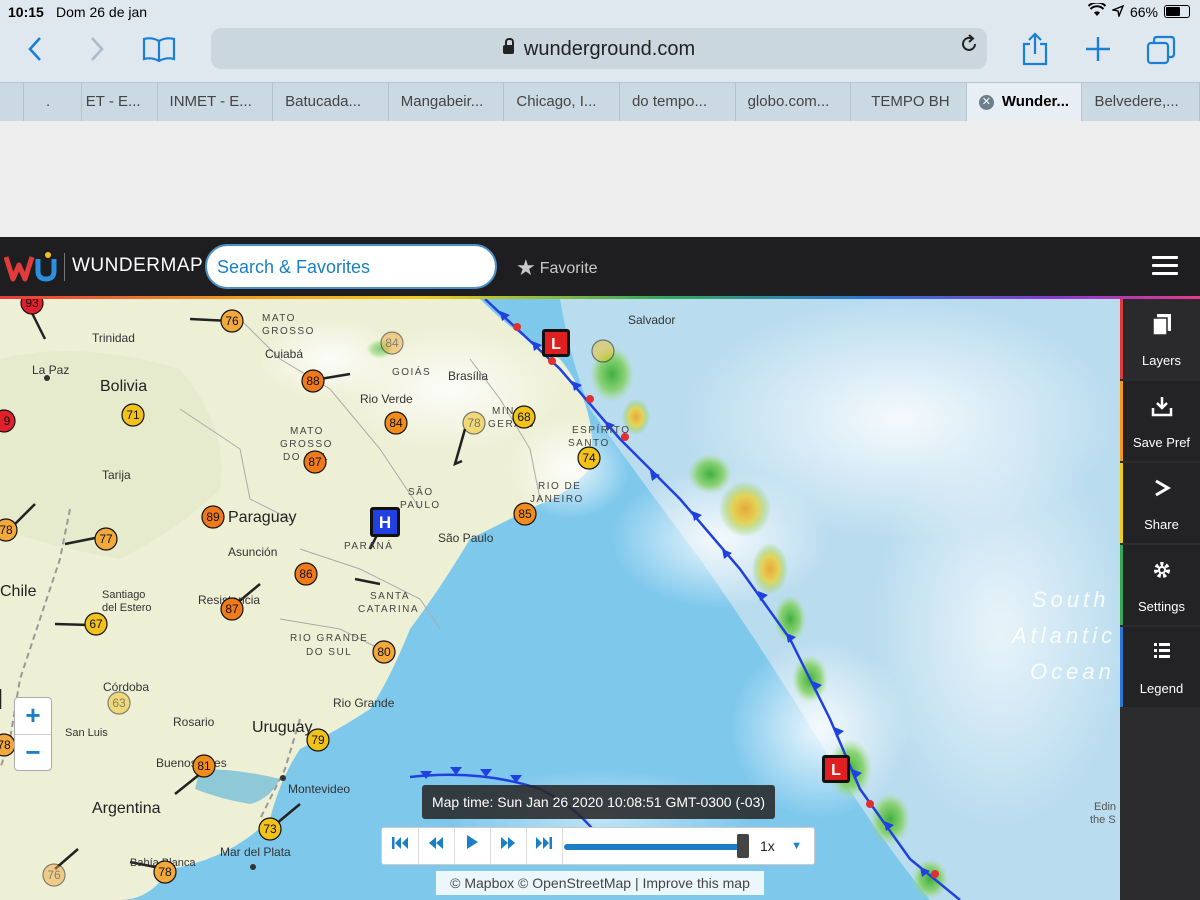 This screenshot has height=900, width=1200. Describe the element at coordinates (589, 458) in the screenshot. I see `station-marker: 74` at that location.